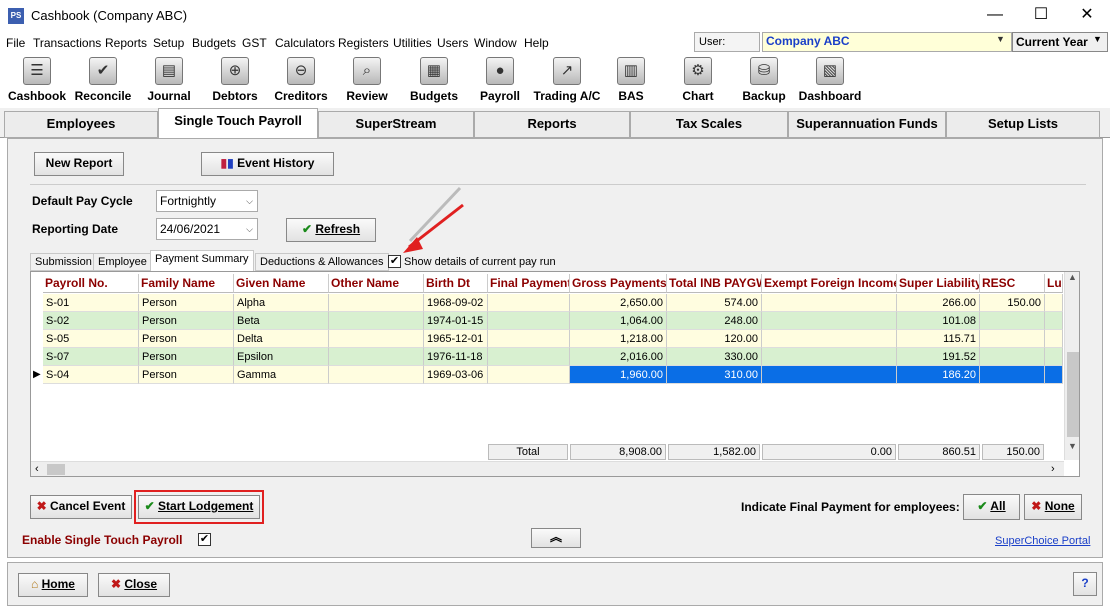  Describe the element at coordinates (618, 339) in the screenshot. I see `table-cell: 1,218.00` at that location.